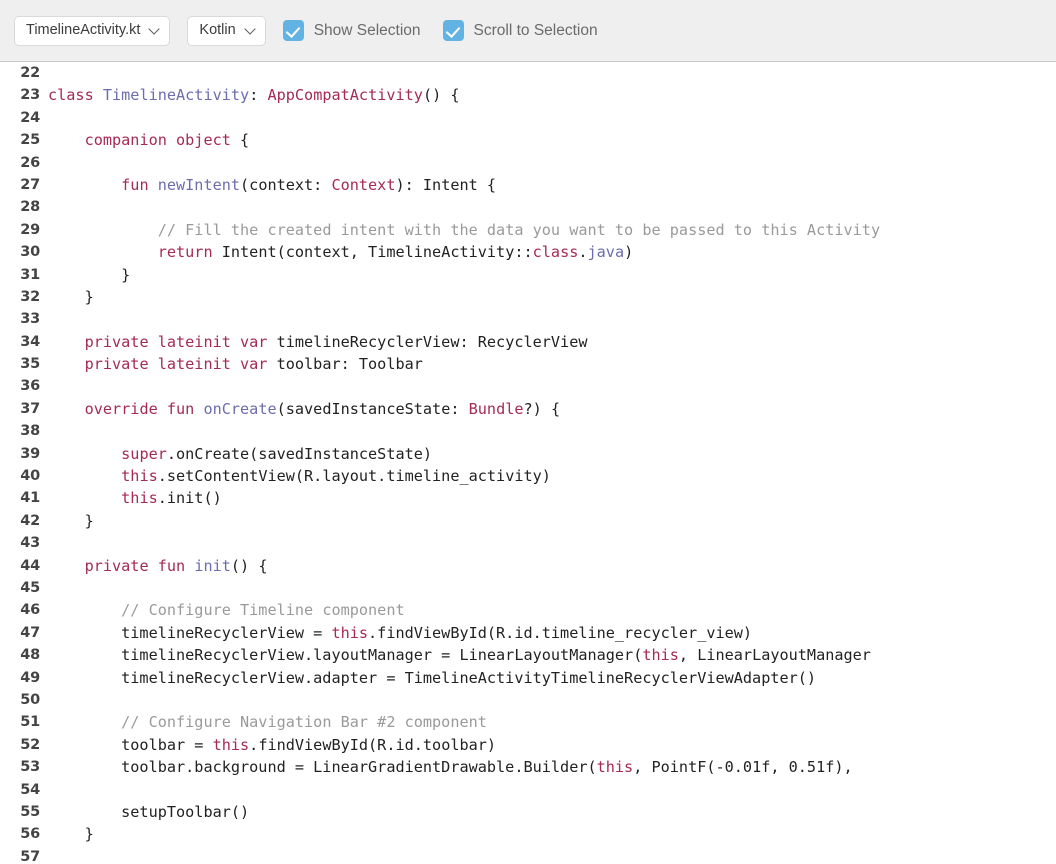 The width and height of the screenshot is (1056, 864). Describe the element at coordinates (583, 252) in the screenshot. I see `code-token: .` at that location.